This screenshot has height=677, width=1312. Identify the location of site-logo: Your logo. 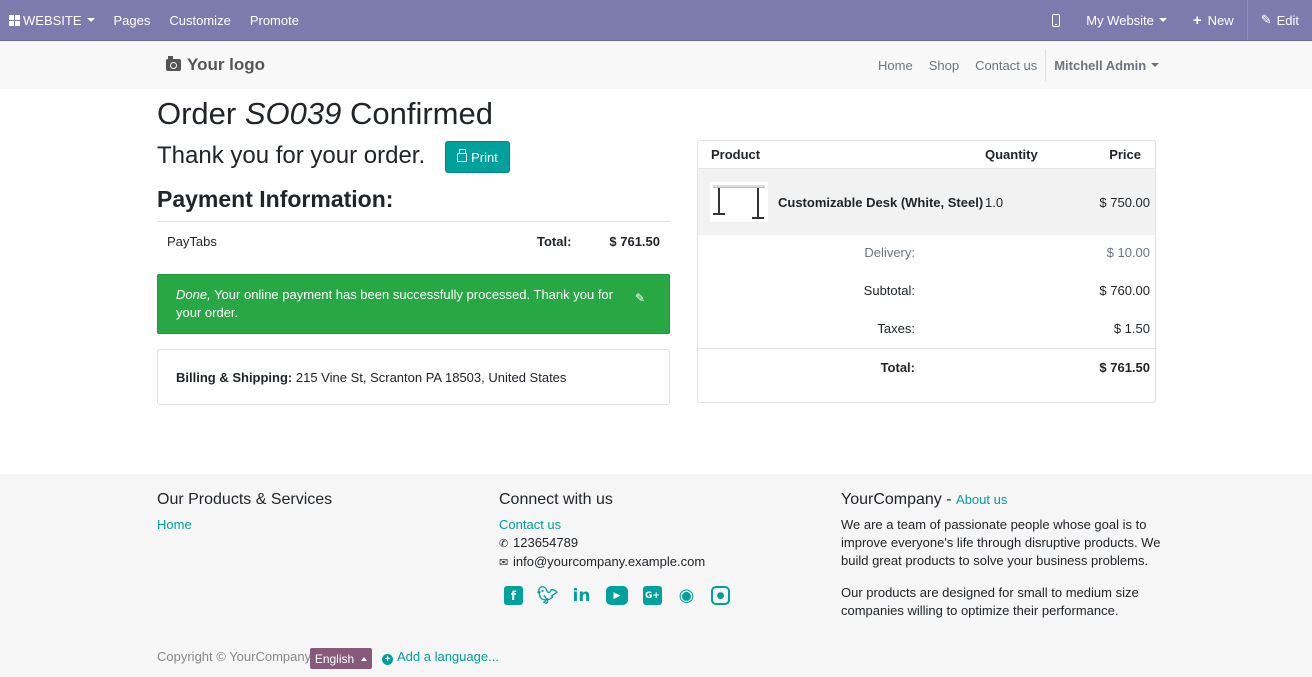
(215, 65).